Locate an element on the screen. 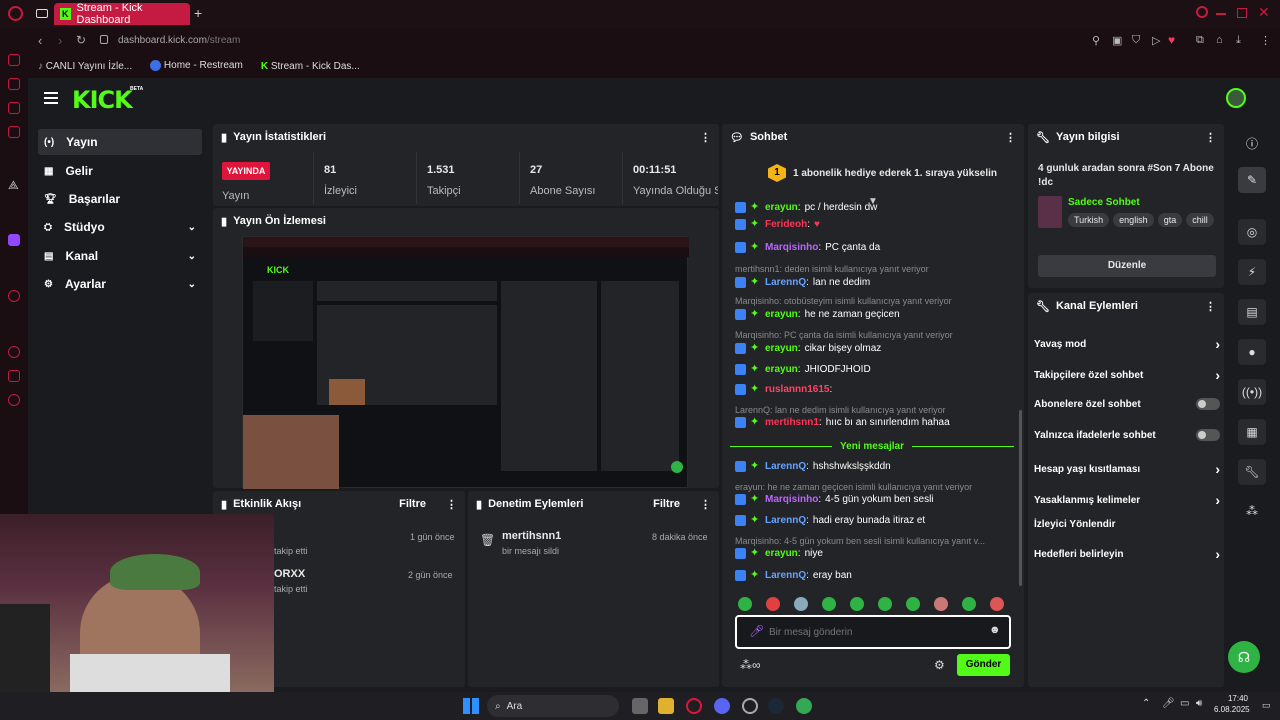  kick-logo: KICK is located at coordinates (102, 100).